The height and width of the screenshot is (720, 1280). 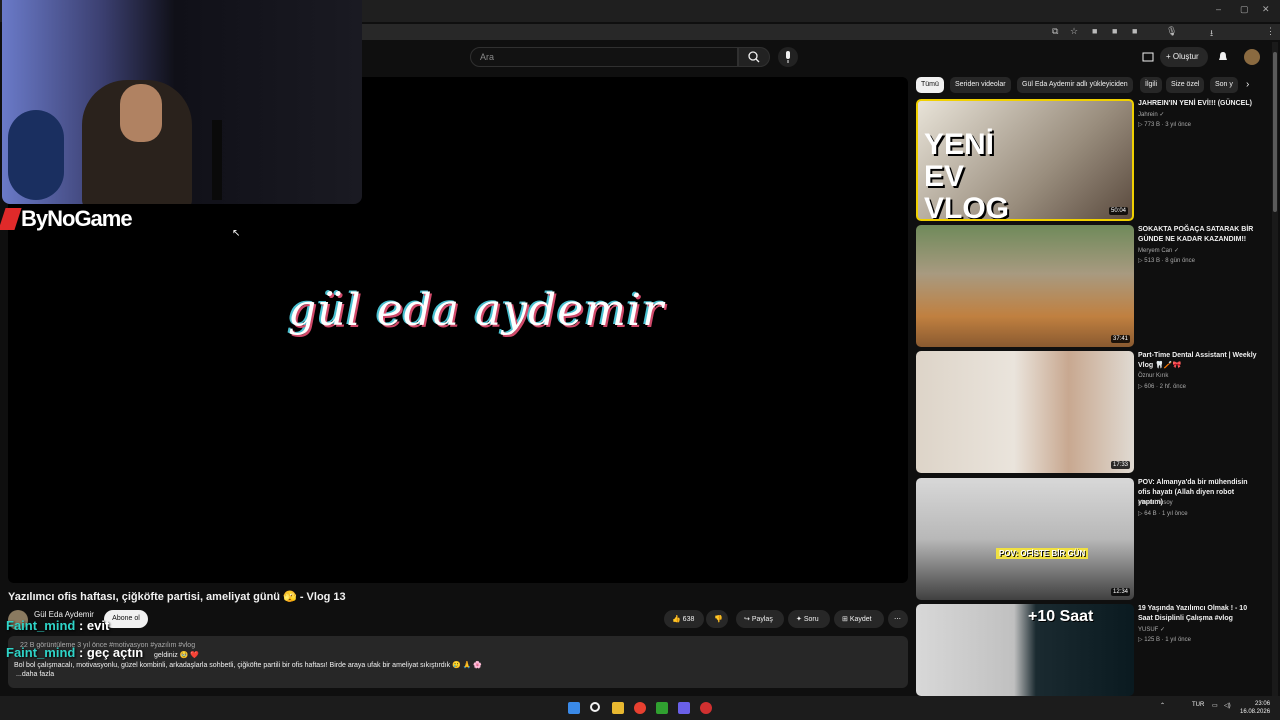 I want to click on description-greeting: geldiniz 🥹 ❤️, so click(x=177, y=655).